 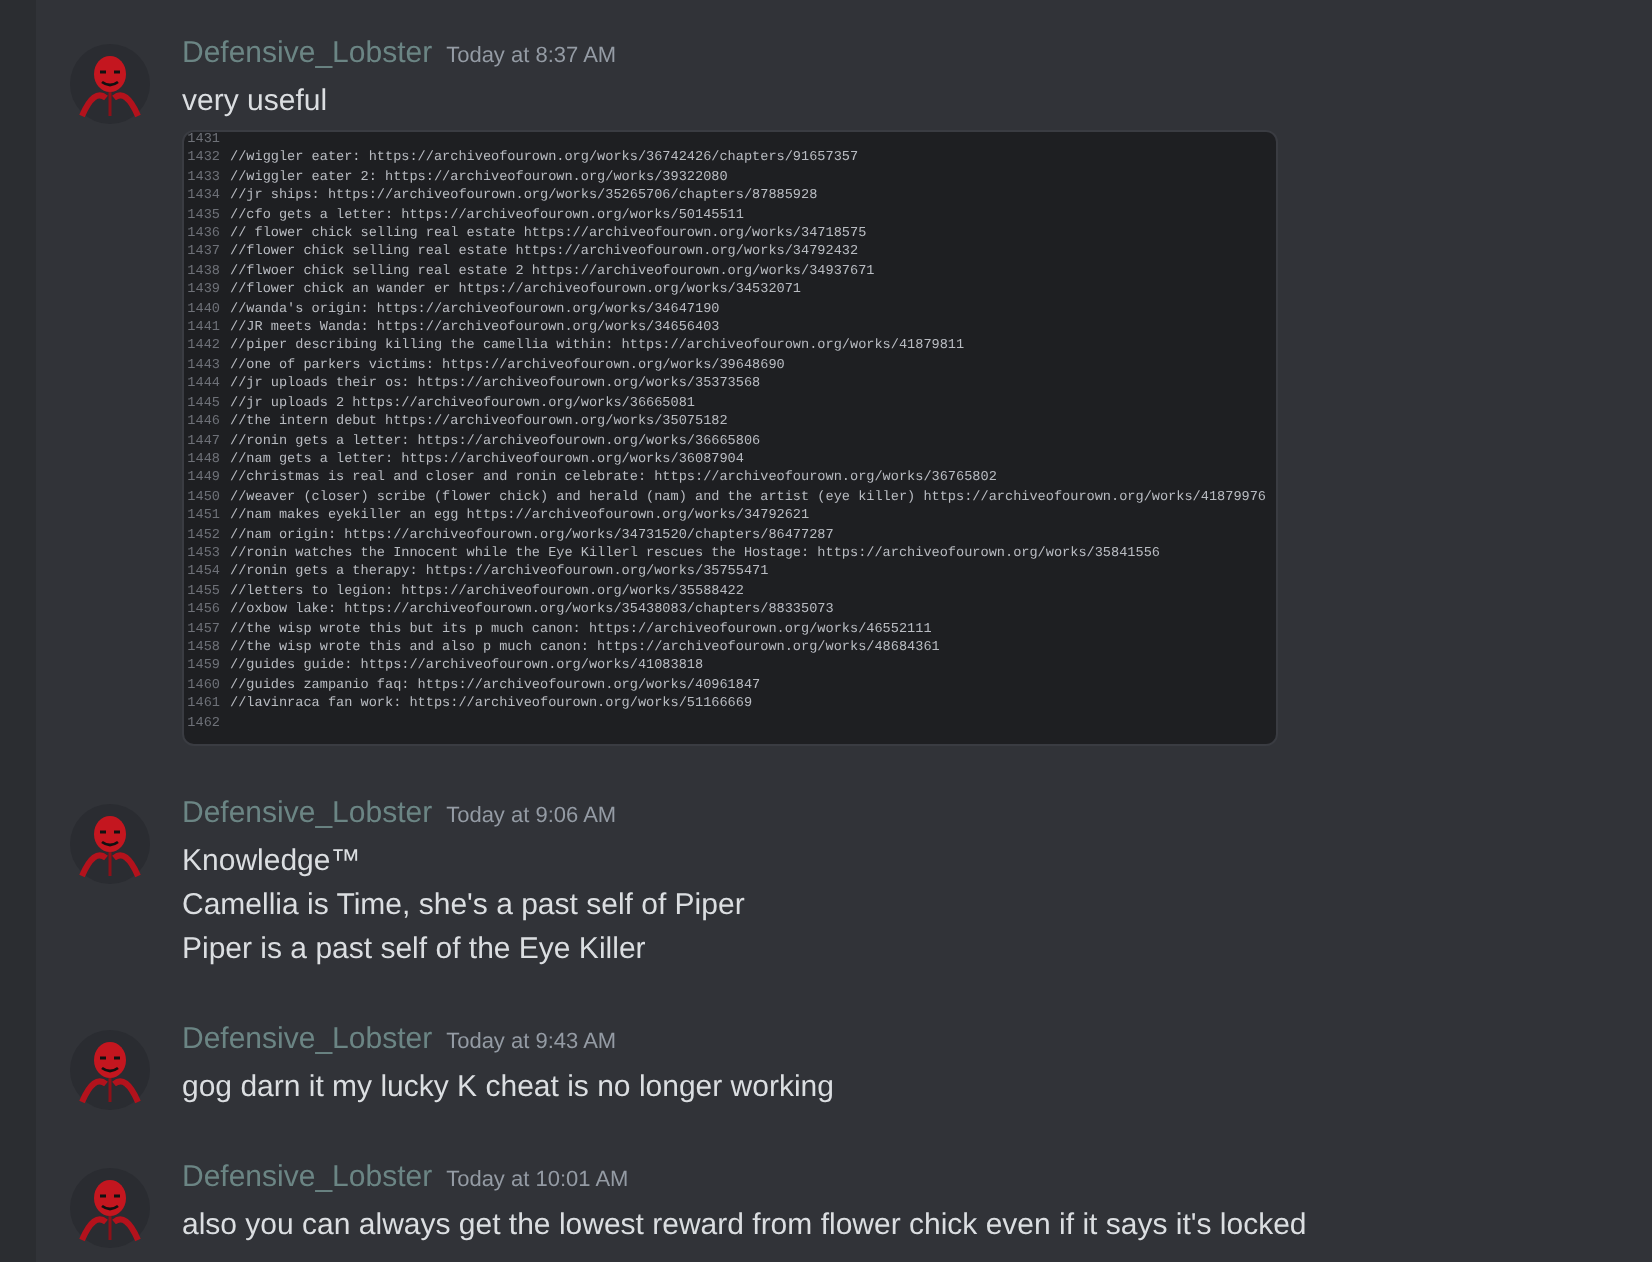 What do you see at coordinates (531, 816) in the screenshot?
I see `timestamp: Today at 9:06 AM` at bounding box center [531, 816].